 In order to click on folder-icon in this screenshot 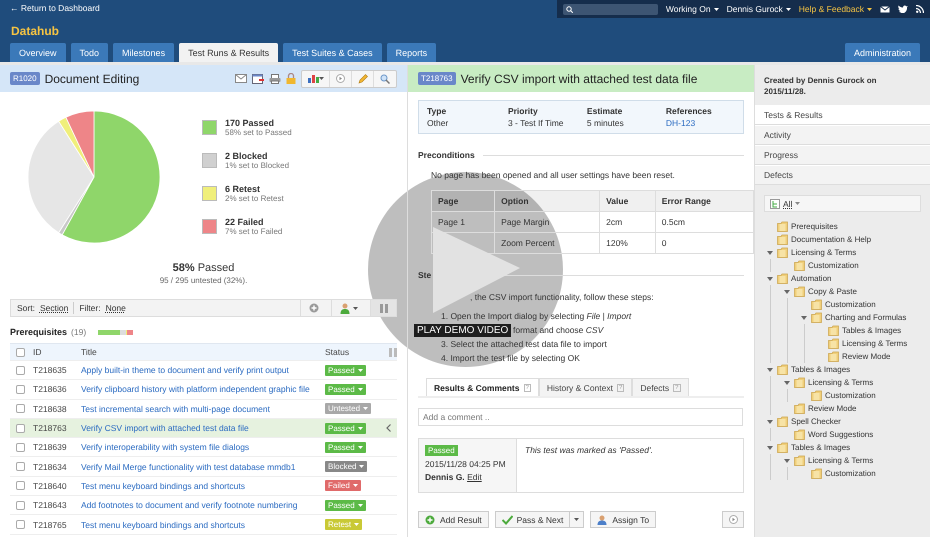, I will do `click(782, 252)`.